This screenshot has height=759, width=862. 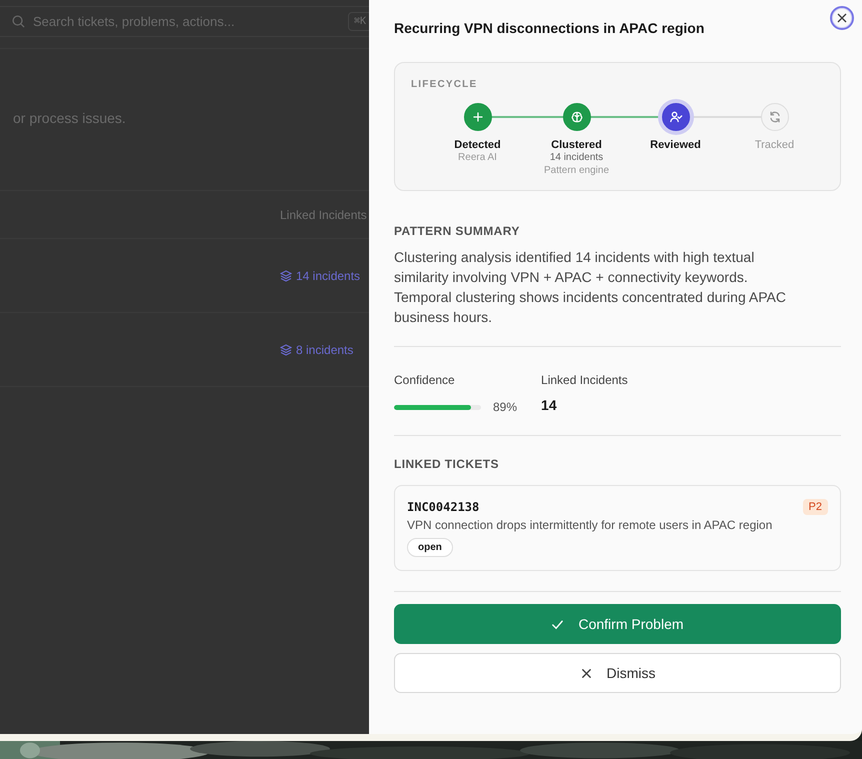 I want to click on section-heading: LINKED TICKETS, so click(x=447, y=464).